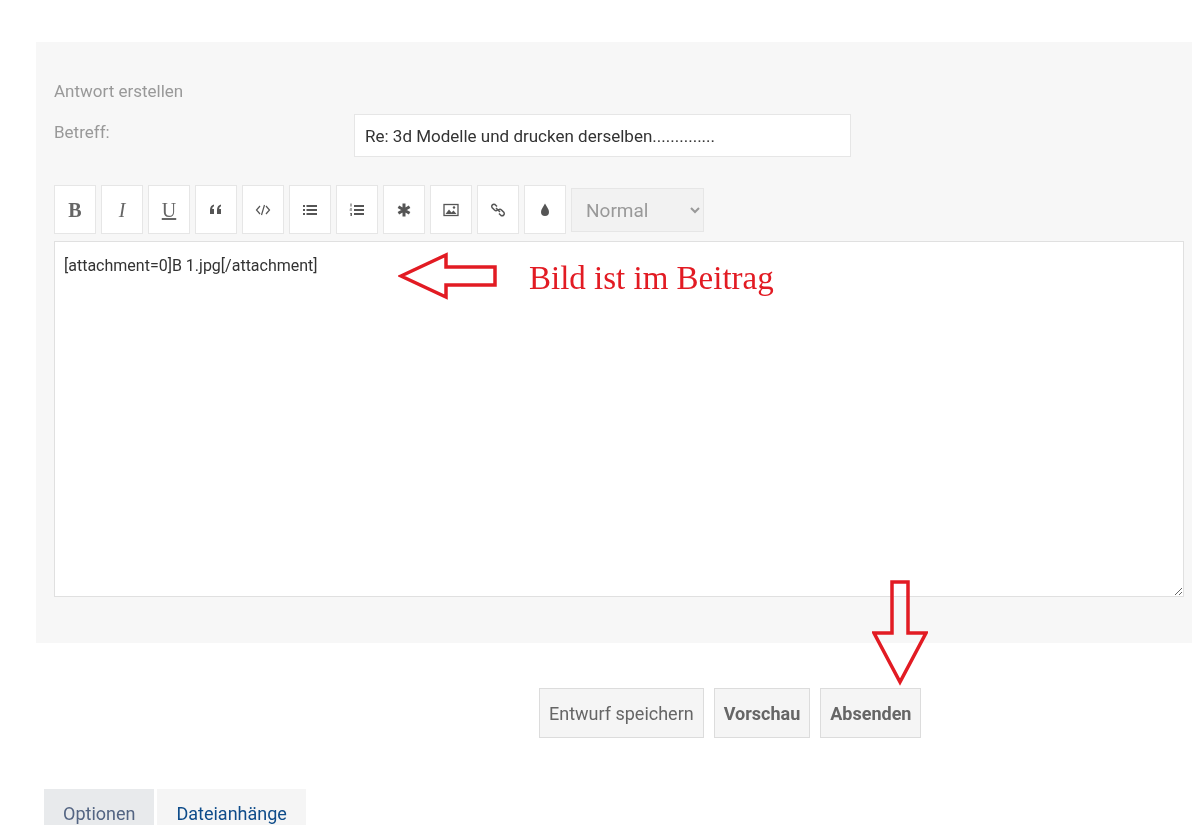  I want to click on ordered-list-button, so click(357, 209).